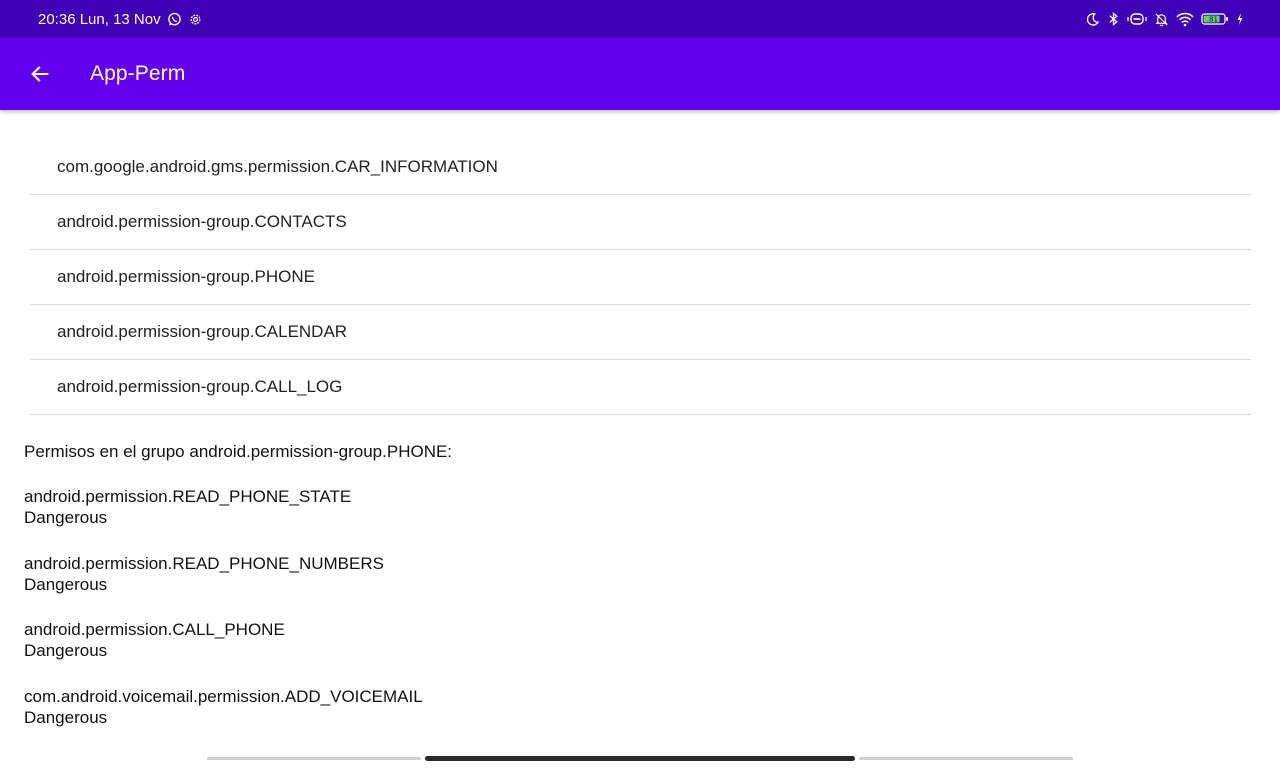 The width and height of the screenshot is (1280, 768). What do you see at coordinates (202, 331) in the screenshot?
I see `list-item-label: android.permission-group.CALENDAR` at bounding box center [202, 331].